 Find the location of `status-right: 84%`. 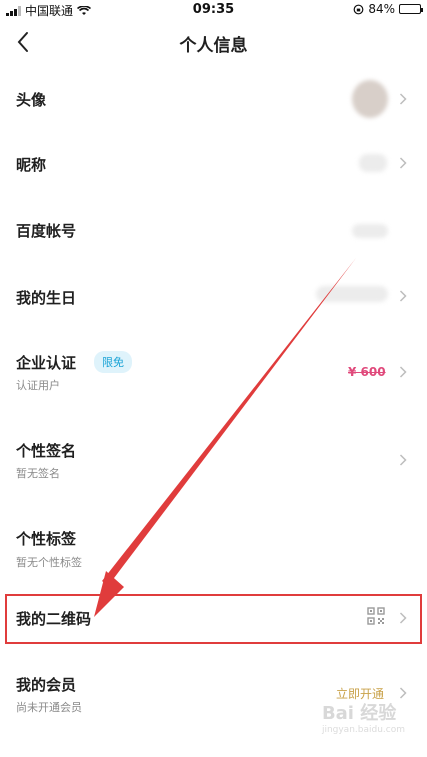

status-right: 84% is located at coordinates (388, 9).